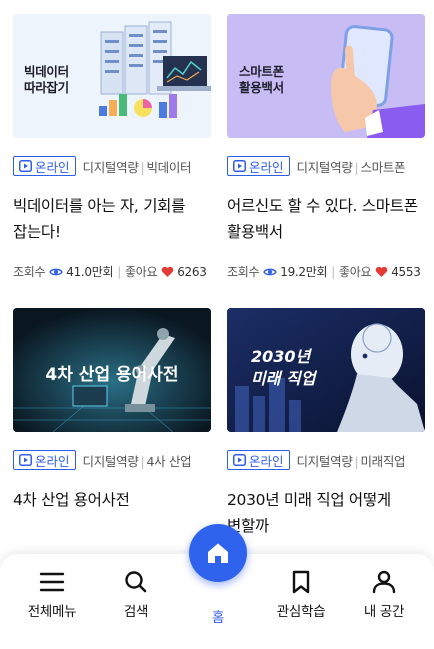  I want to click on course-thumbnail: 2030년 미래 직업, so click(326, 370).